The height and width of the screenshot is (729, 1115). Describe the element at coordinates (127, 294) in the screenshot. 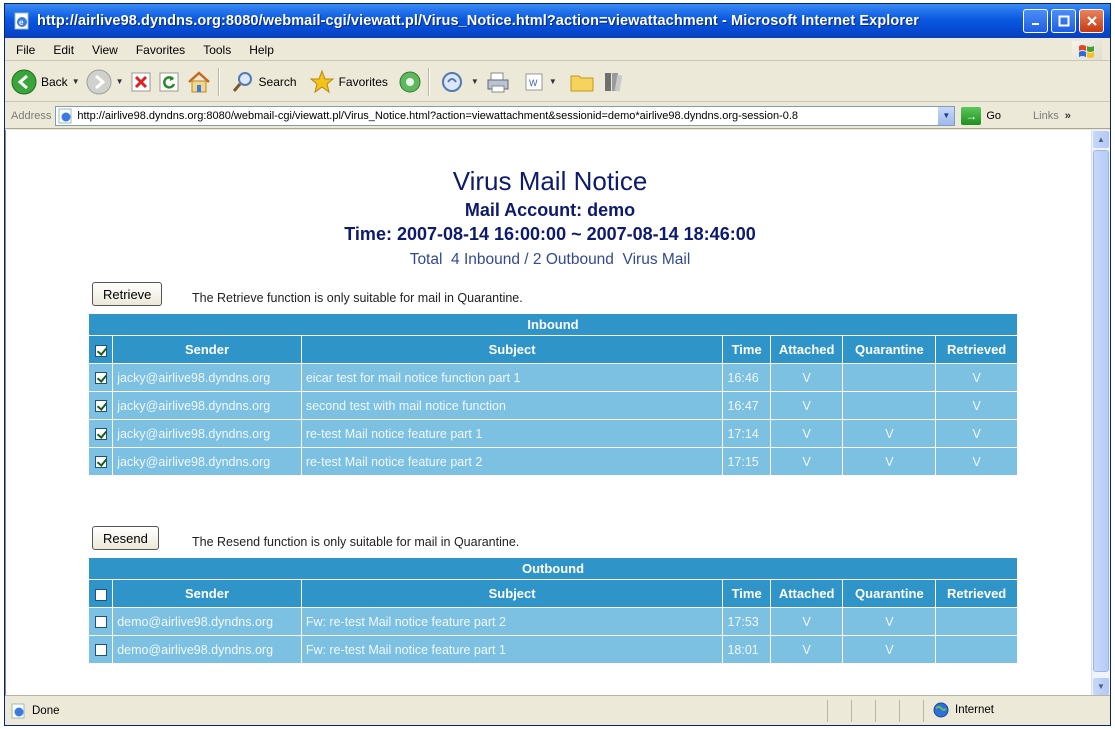

I see `retrieve-button: Retrieve` at that location.